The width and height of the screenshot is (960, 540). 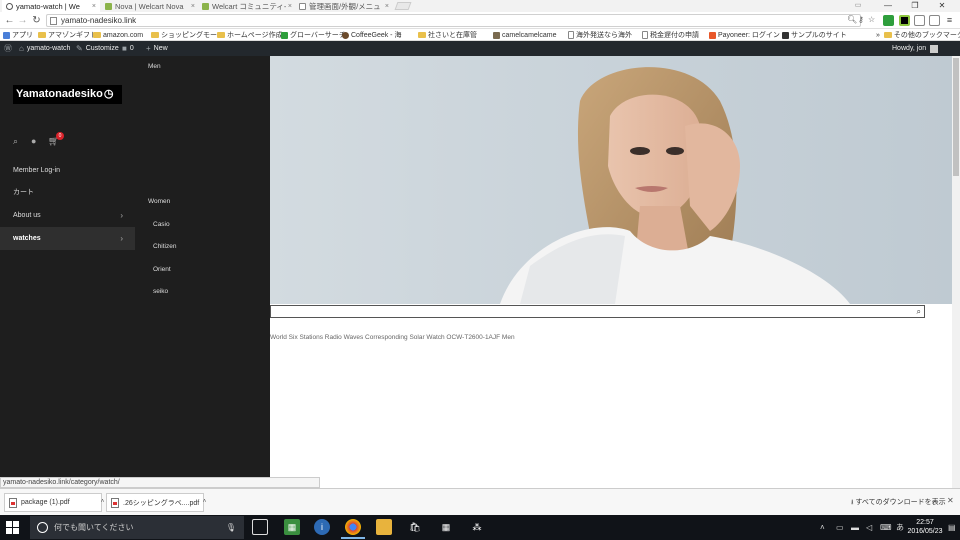 I want to click on bookmark-sample-site: サンプルのサイト, so click(x=814, y=35).